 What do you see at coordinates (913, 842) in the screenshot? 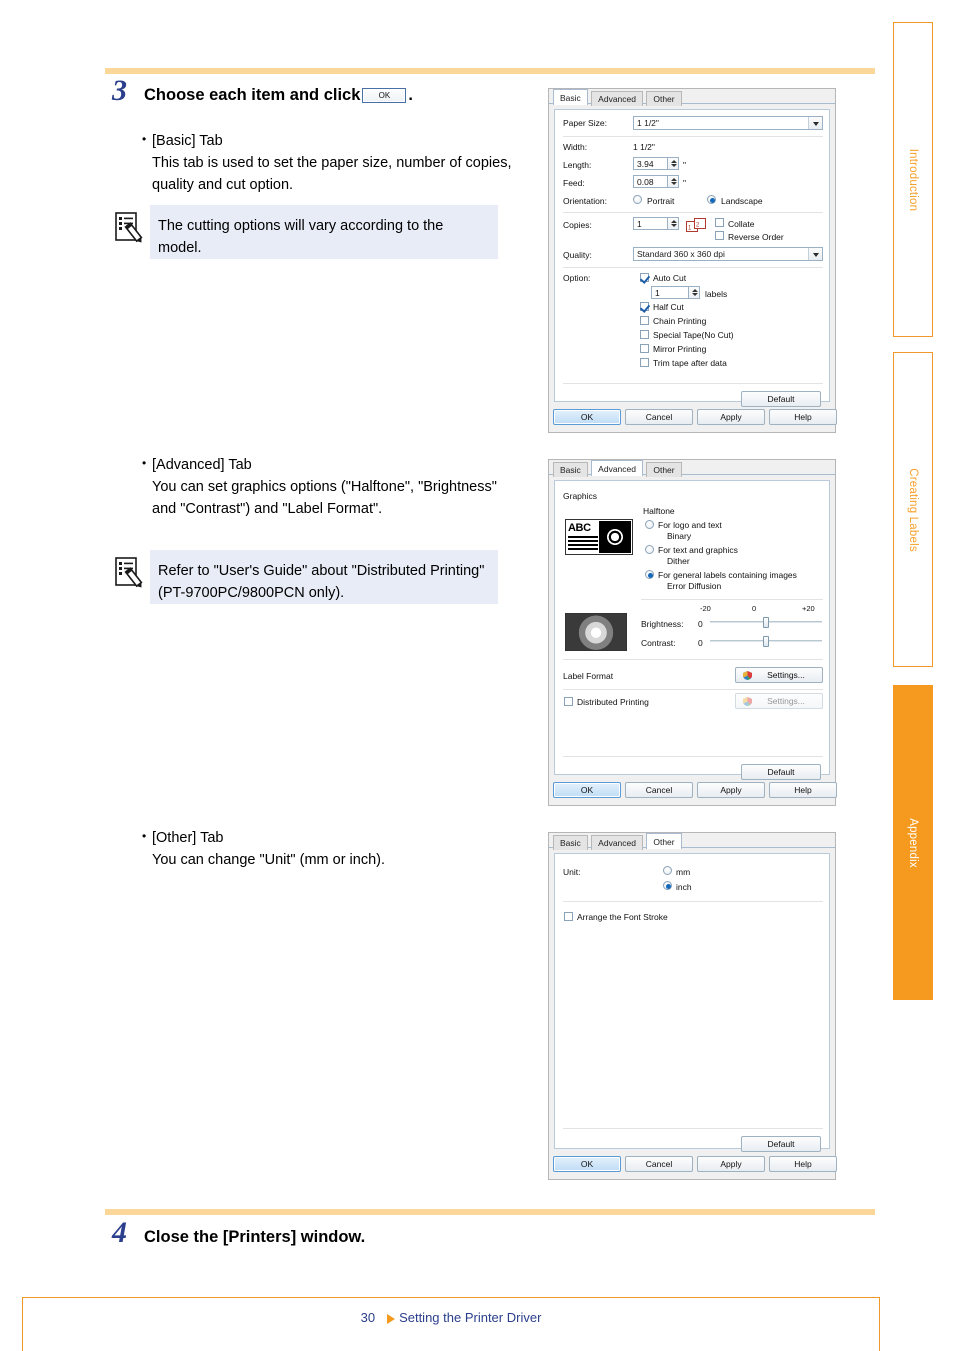
I see `sidebar-tab-appendix: Appendix` at bounding box center [913, 842].